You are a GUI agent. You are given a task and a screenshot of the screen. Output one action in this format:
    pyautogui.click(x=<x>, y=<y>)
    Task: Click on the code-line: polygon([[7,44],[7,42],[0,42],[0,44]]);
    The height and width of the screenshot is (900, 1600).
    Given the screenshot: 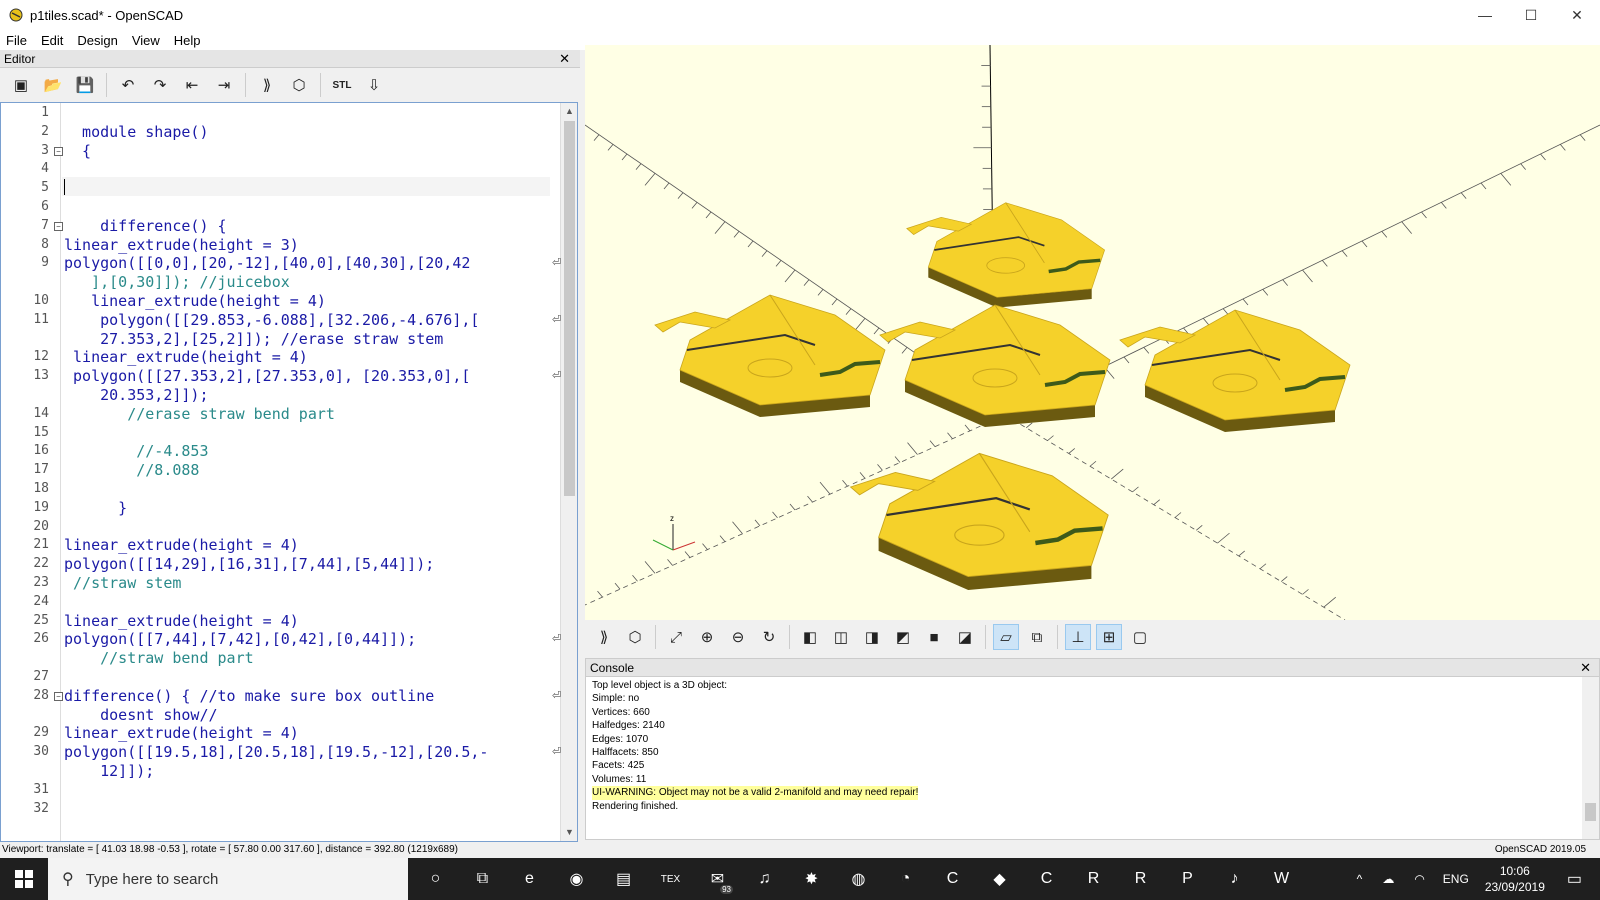 What is the action you would take?
    pyautogui.click(x=240, y=639)
    